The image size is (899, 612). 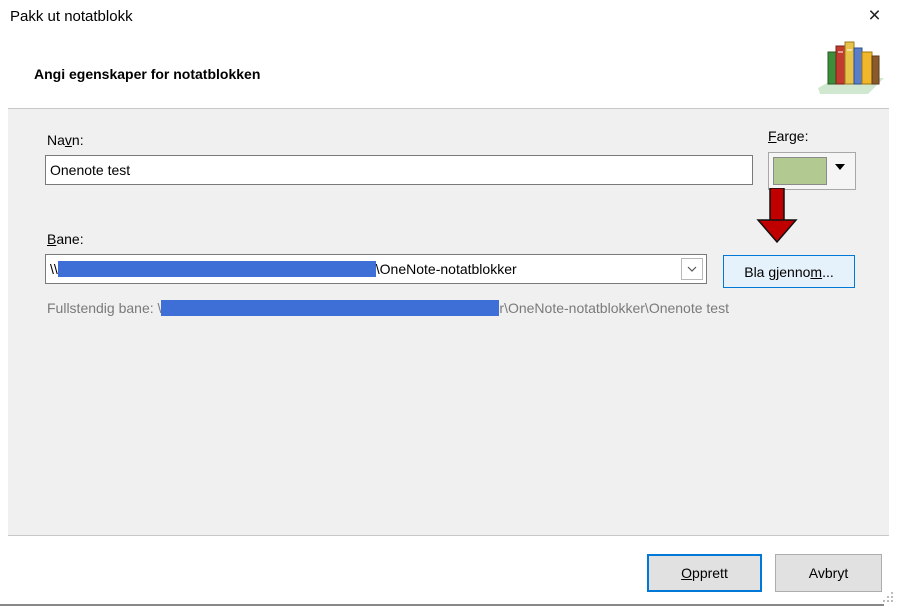 I want to click on close-button: ×, so click(x=874, y=16).